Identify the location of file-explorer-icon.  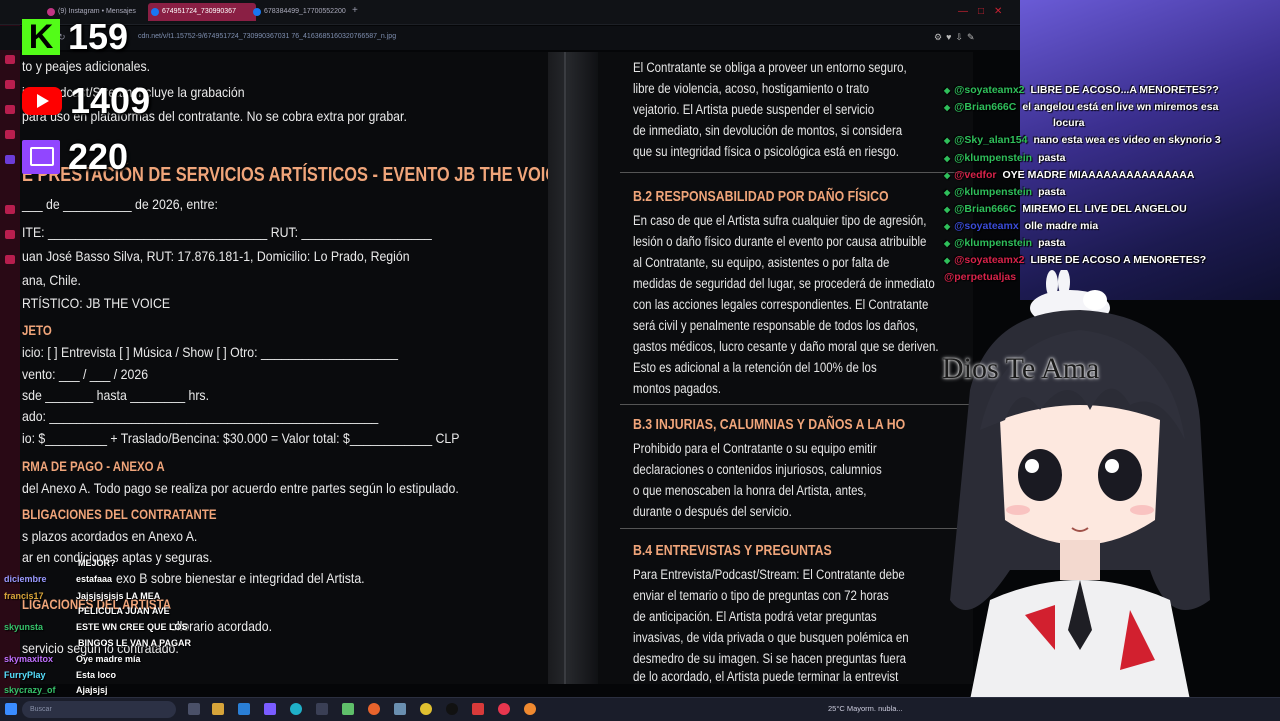
(218, 709).